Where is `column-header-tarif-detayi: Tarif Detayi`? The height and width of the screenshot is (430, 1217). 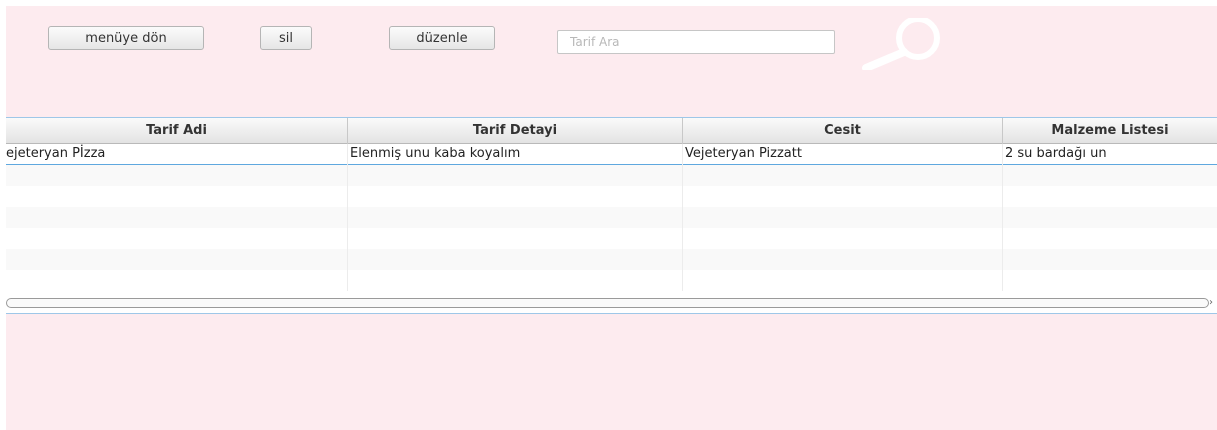 column-header-tarif-detayi: Tarif Detayi is located at coordinates (515, 131).